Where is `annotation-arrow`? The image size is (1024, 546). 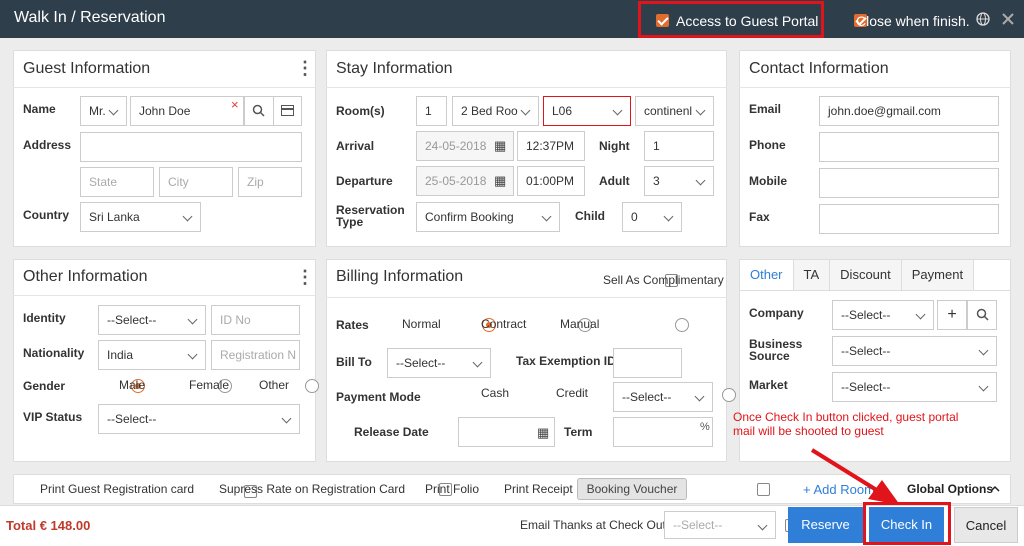 annotation-arrow is located at coordinates (855, 476).